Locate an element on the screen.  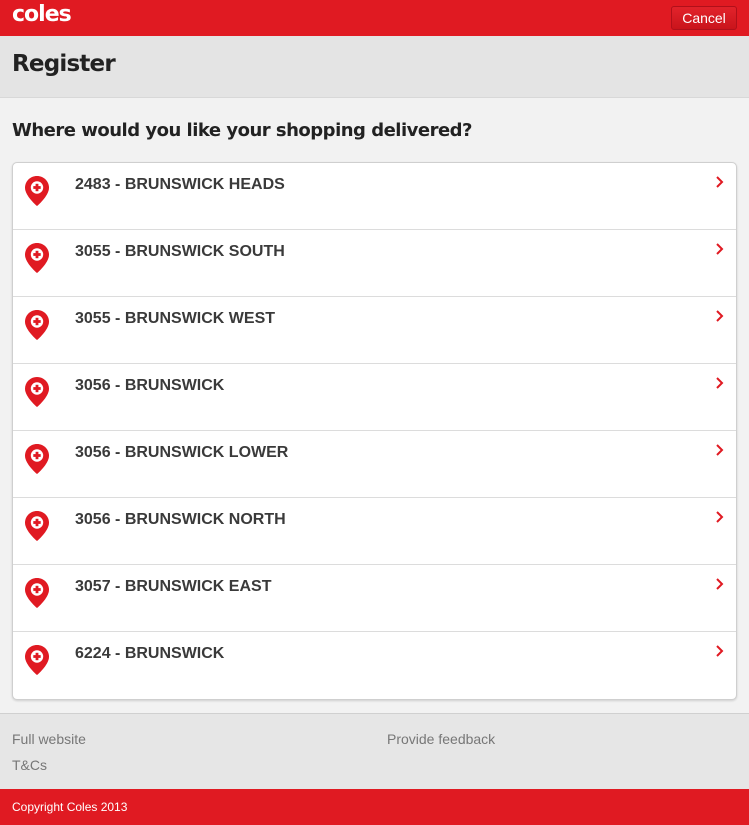
location-label: 3056 - BRUNSWICK NORTH is located at coordinates (180, 519).